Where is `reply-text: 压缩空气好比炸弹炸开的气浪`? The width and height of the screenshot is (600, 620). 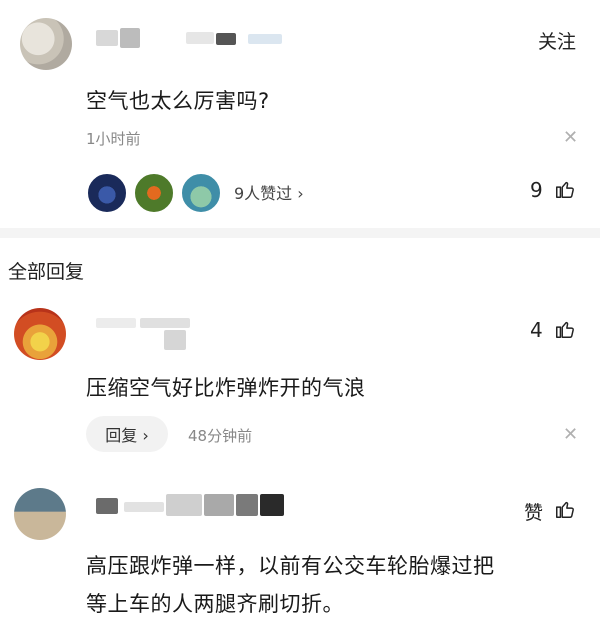
reply-text: 压缩空气好比炸弹炸开的气浪 is located at coordinates (226, 388).